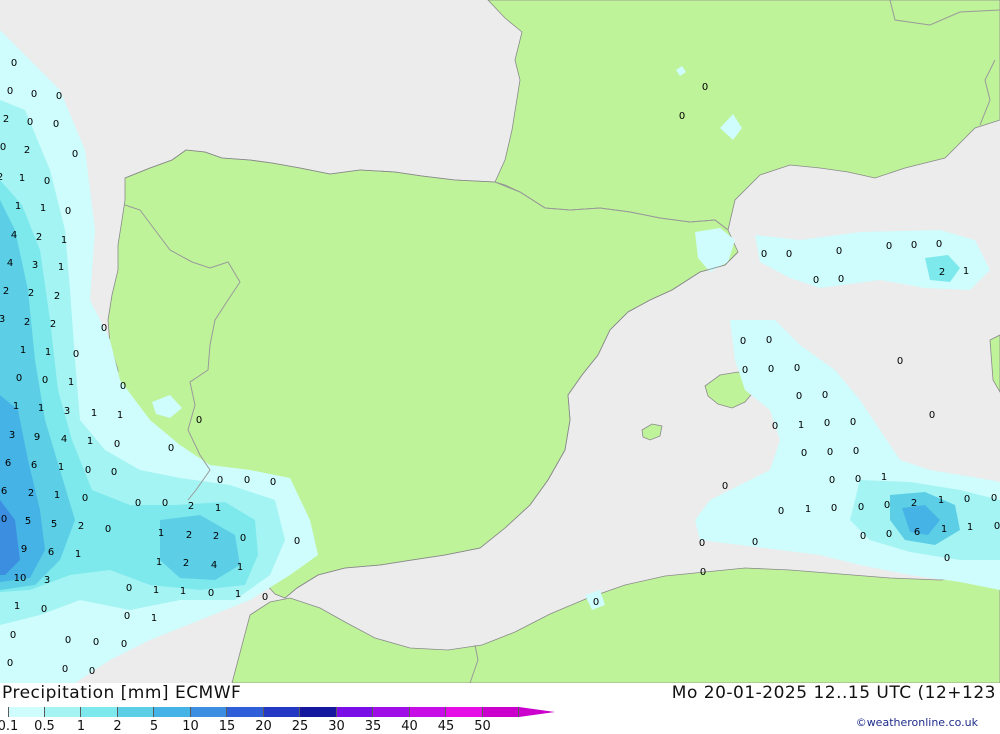 The image size is (1000, 734). I want to click on scale-tick-label: 35, so click(373, 726).